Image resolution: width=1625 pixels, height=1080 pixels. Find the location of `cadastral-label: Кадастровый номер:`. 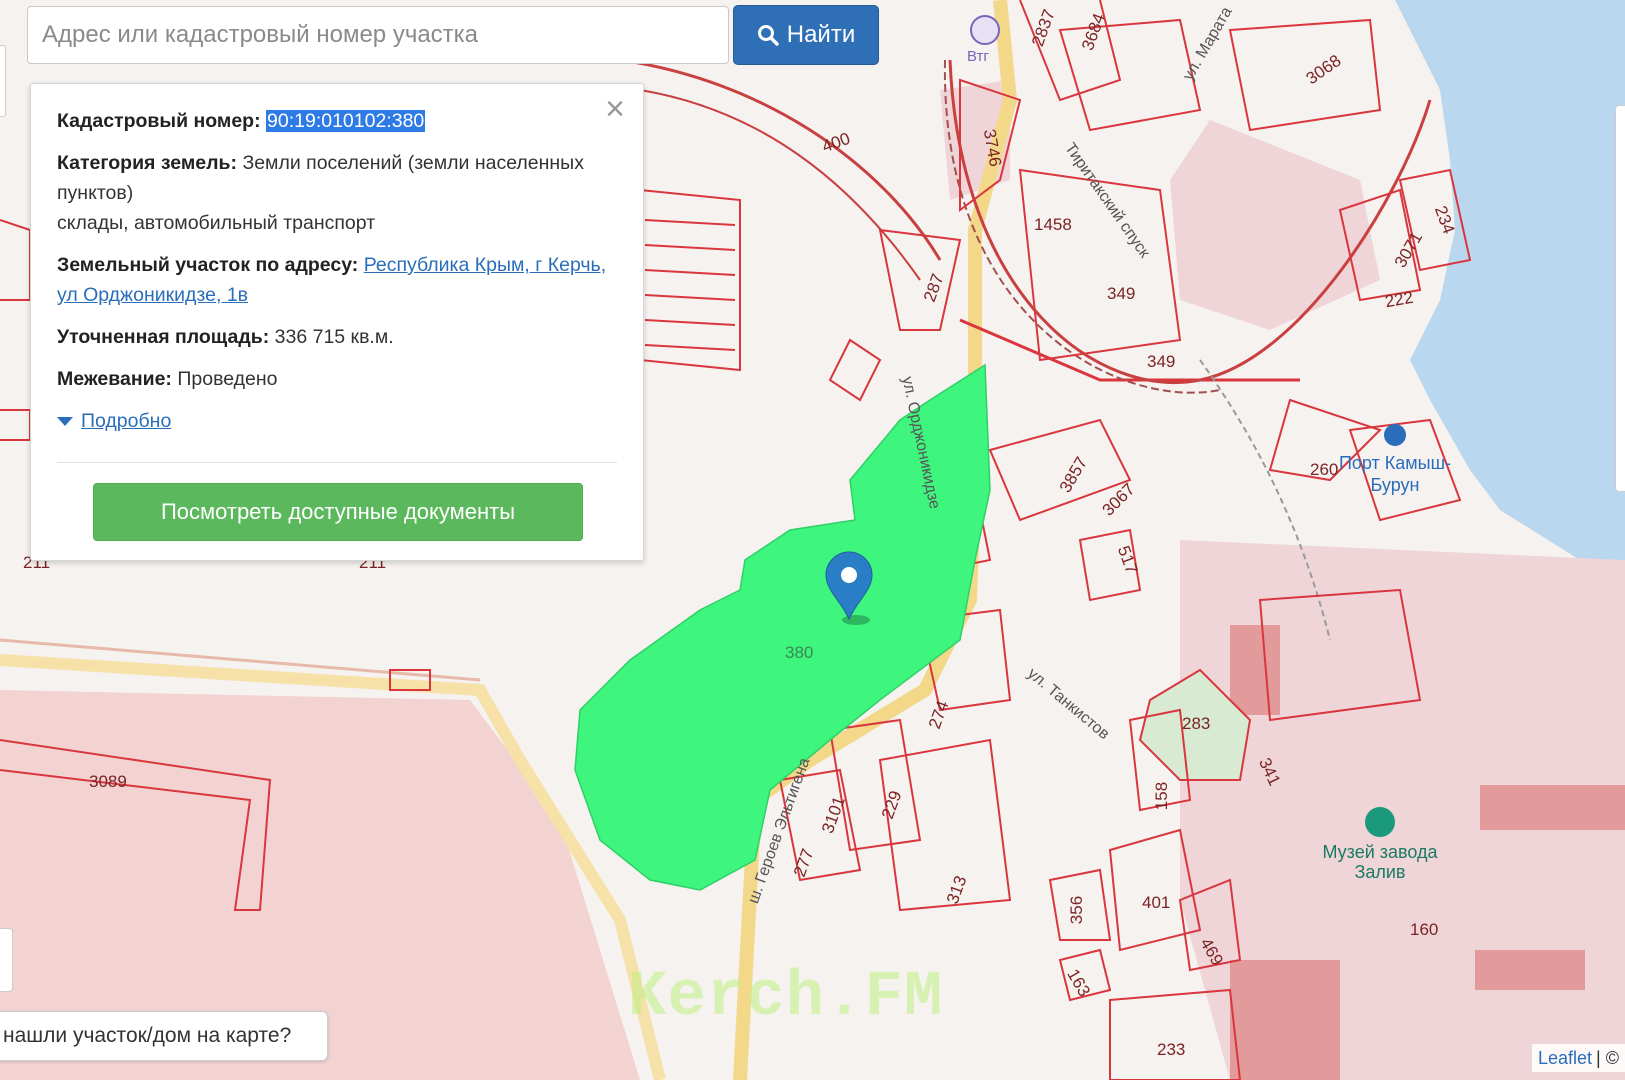

cadastral-label: Кадастровый номер: is located at coordinates (159, 121).